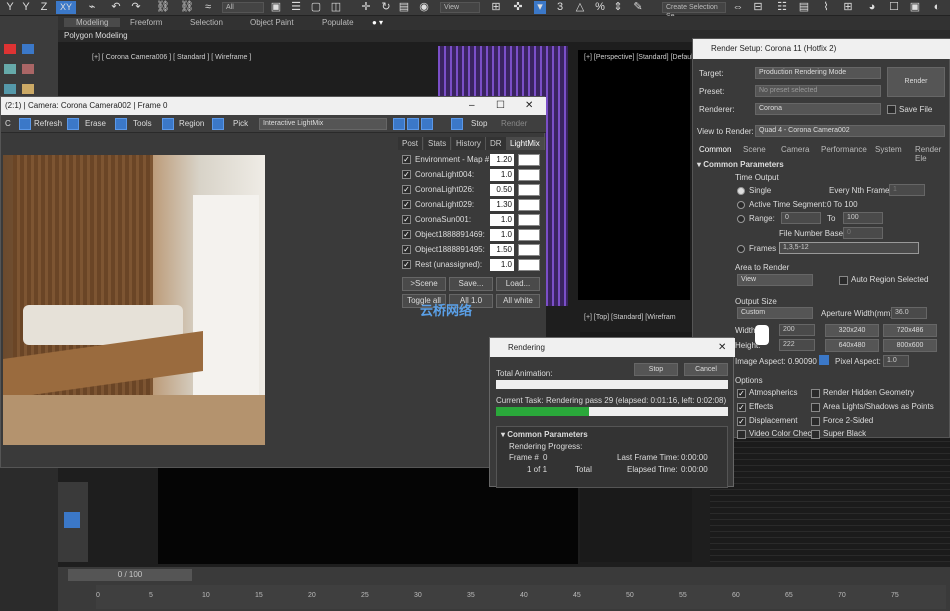  Describe the element at coordinates (187, 7) in the screenshot. I see `unlink-icon: ⛓` at that location.